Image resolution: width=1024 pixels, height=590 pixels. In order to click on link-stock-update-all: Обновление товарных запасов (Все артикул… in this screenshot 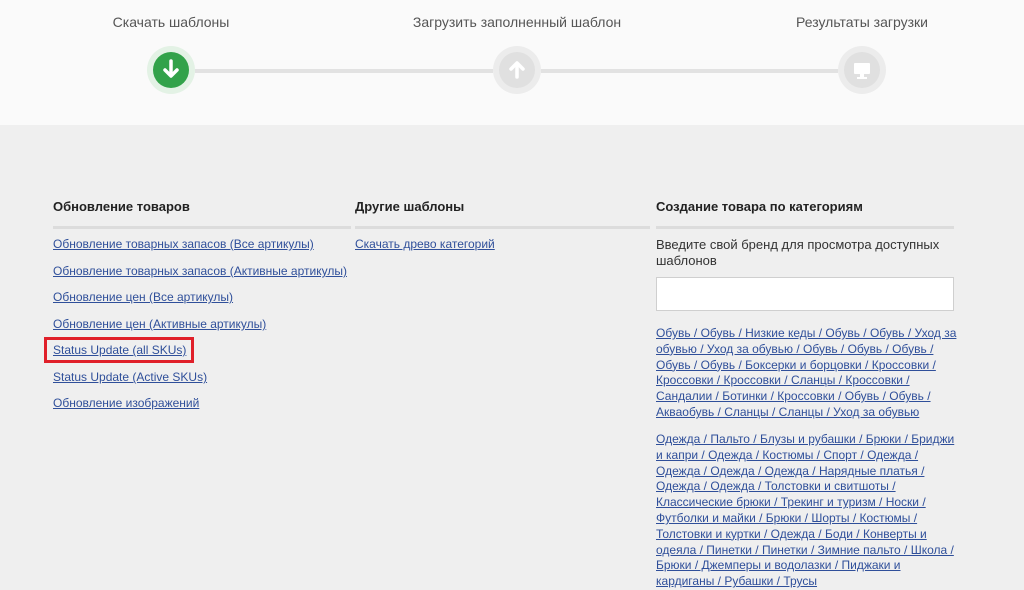, I will do `click(183, 244)`.